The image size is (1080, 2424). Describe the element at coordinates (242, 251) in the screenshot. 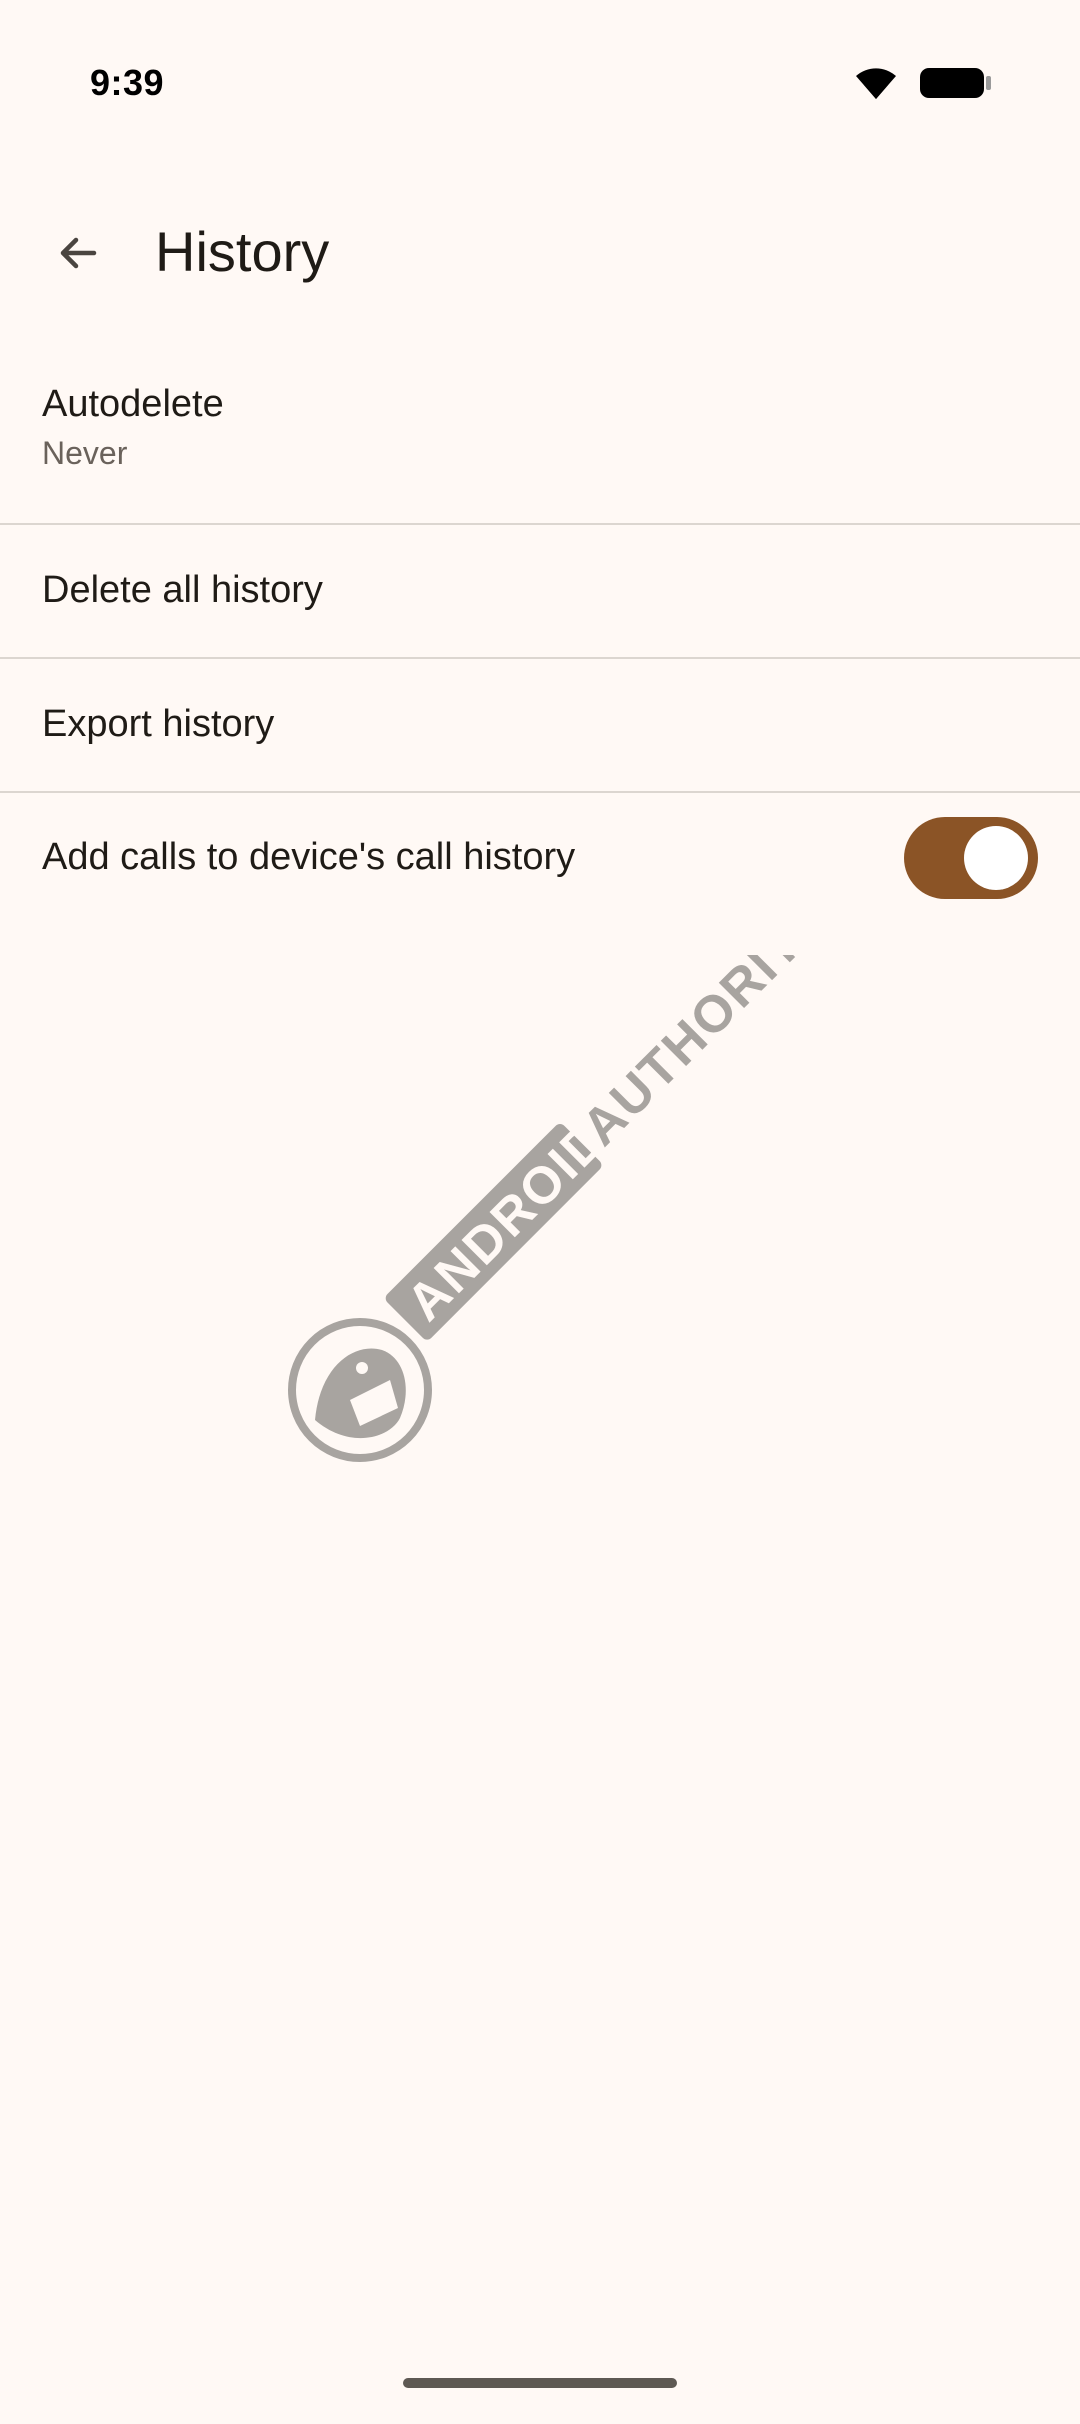

I see `page-title: History` at that location.